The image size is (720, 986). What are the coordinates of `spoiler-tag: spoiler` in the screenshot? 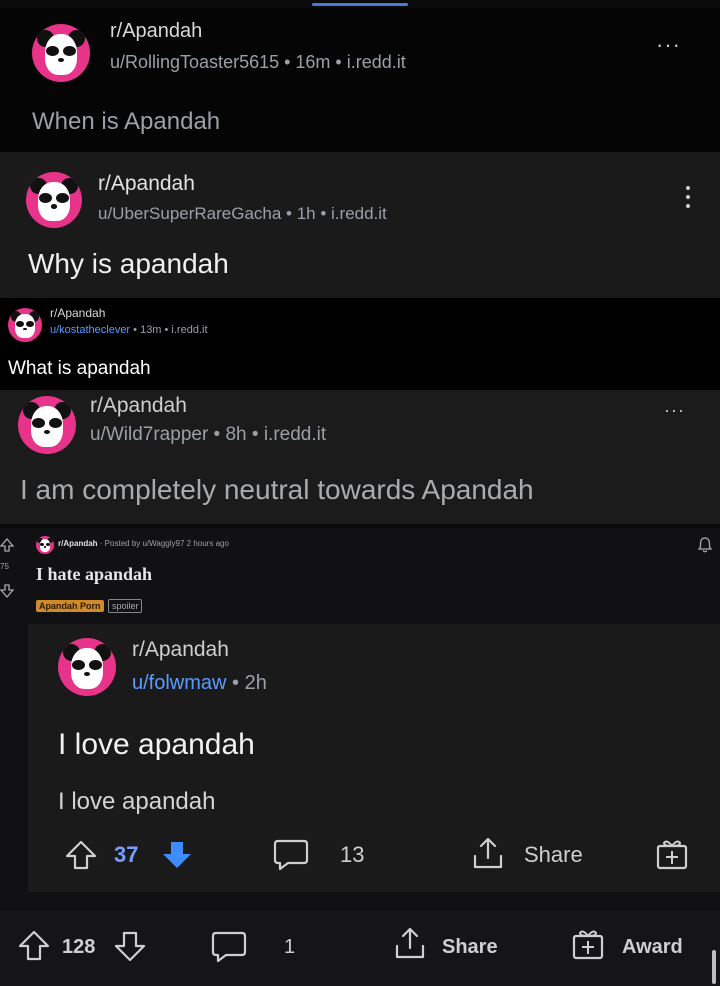 It's located at (125, 606).